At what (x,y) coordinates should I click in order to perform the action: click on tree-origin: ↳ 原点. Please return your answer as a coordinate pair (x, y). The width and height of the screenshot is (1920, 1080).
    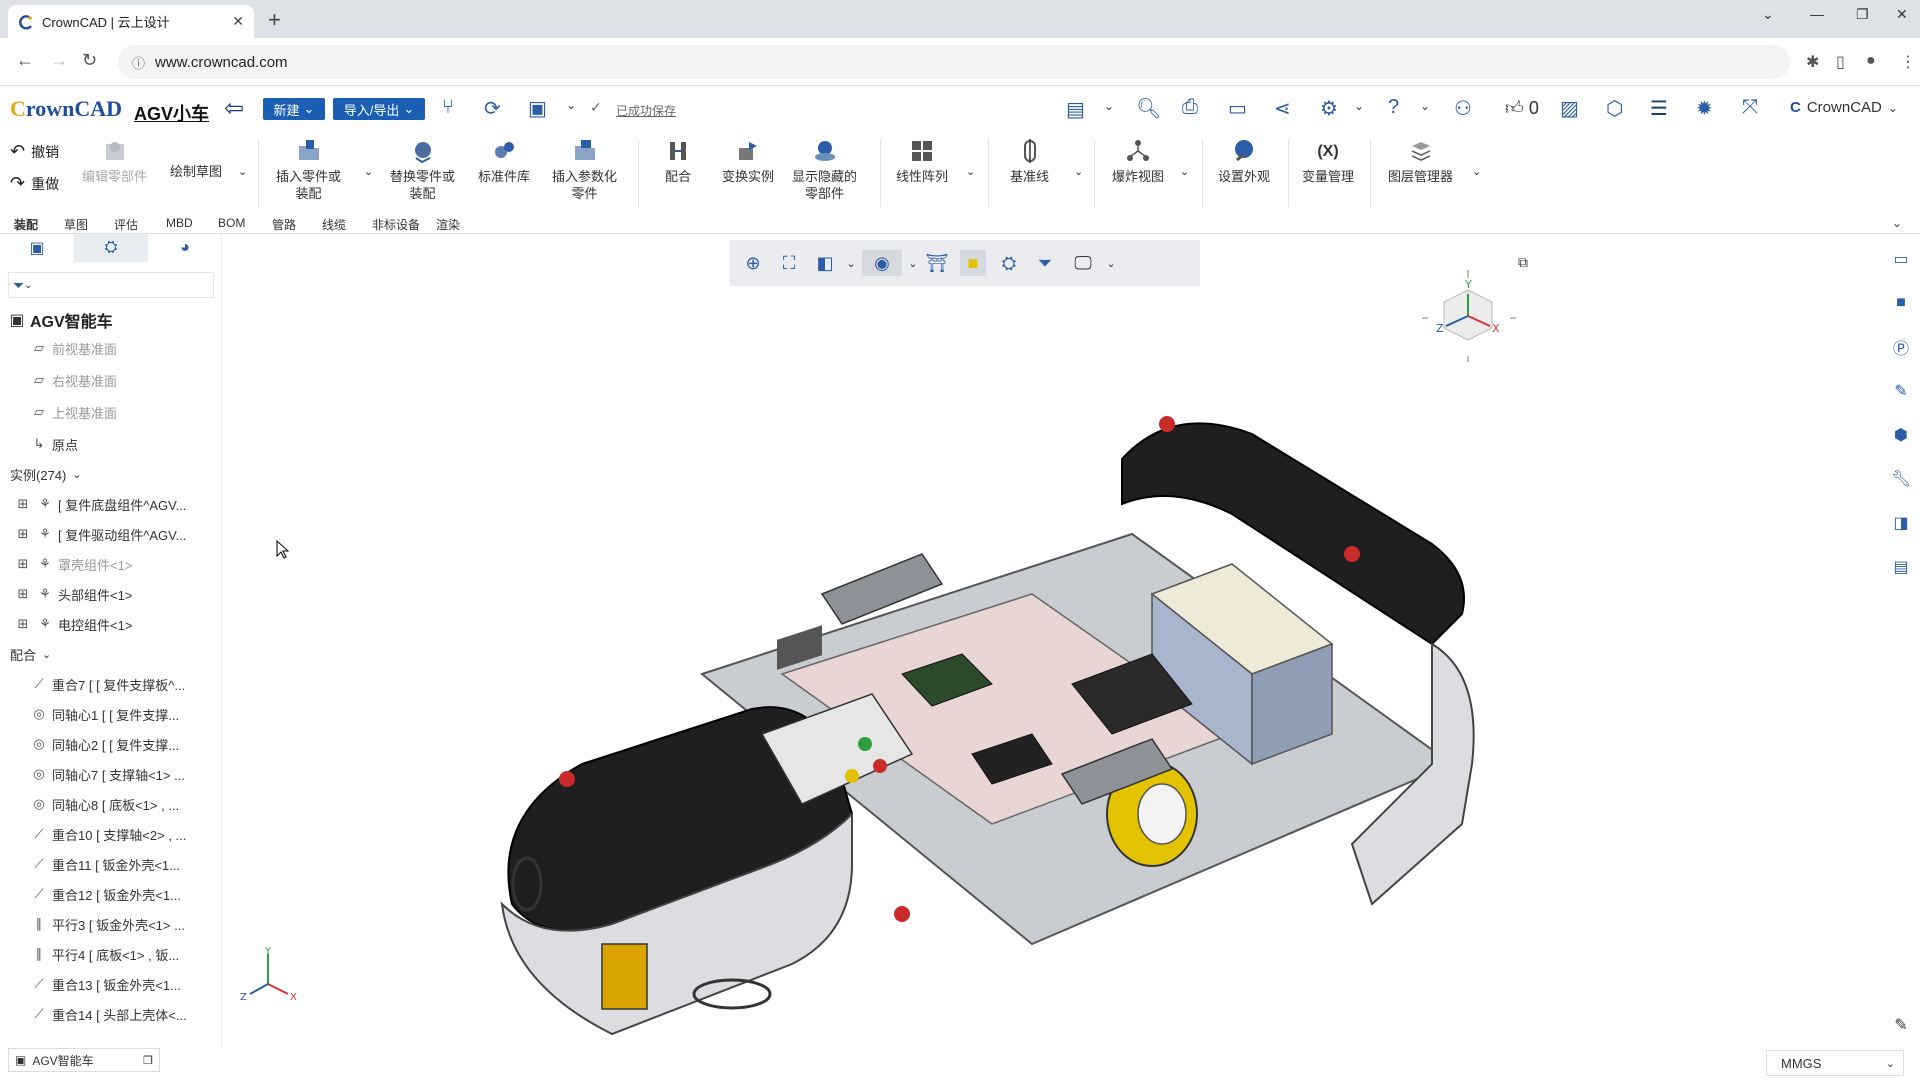
    Looking at the image, I should click on (54, 444).